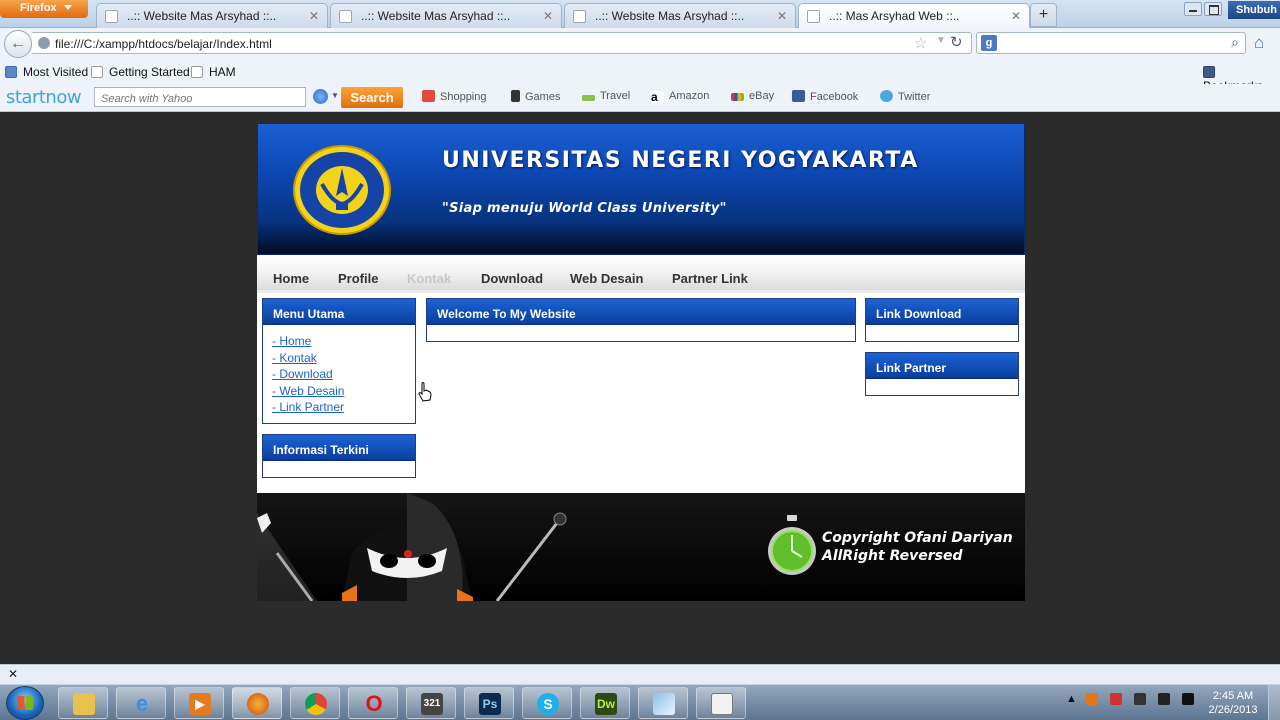  What do you see at coordinates (18, 44) in the screenshot?
I see `back-button: ←` at bounding box center [18, 44].